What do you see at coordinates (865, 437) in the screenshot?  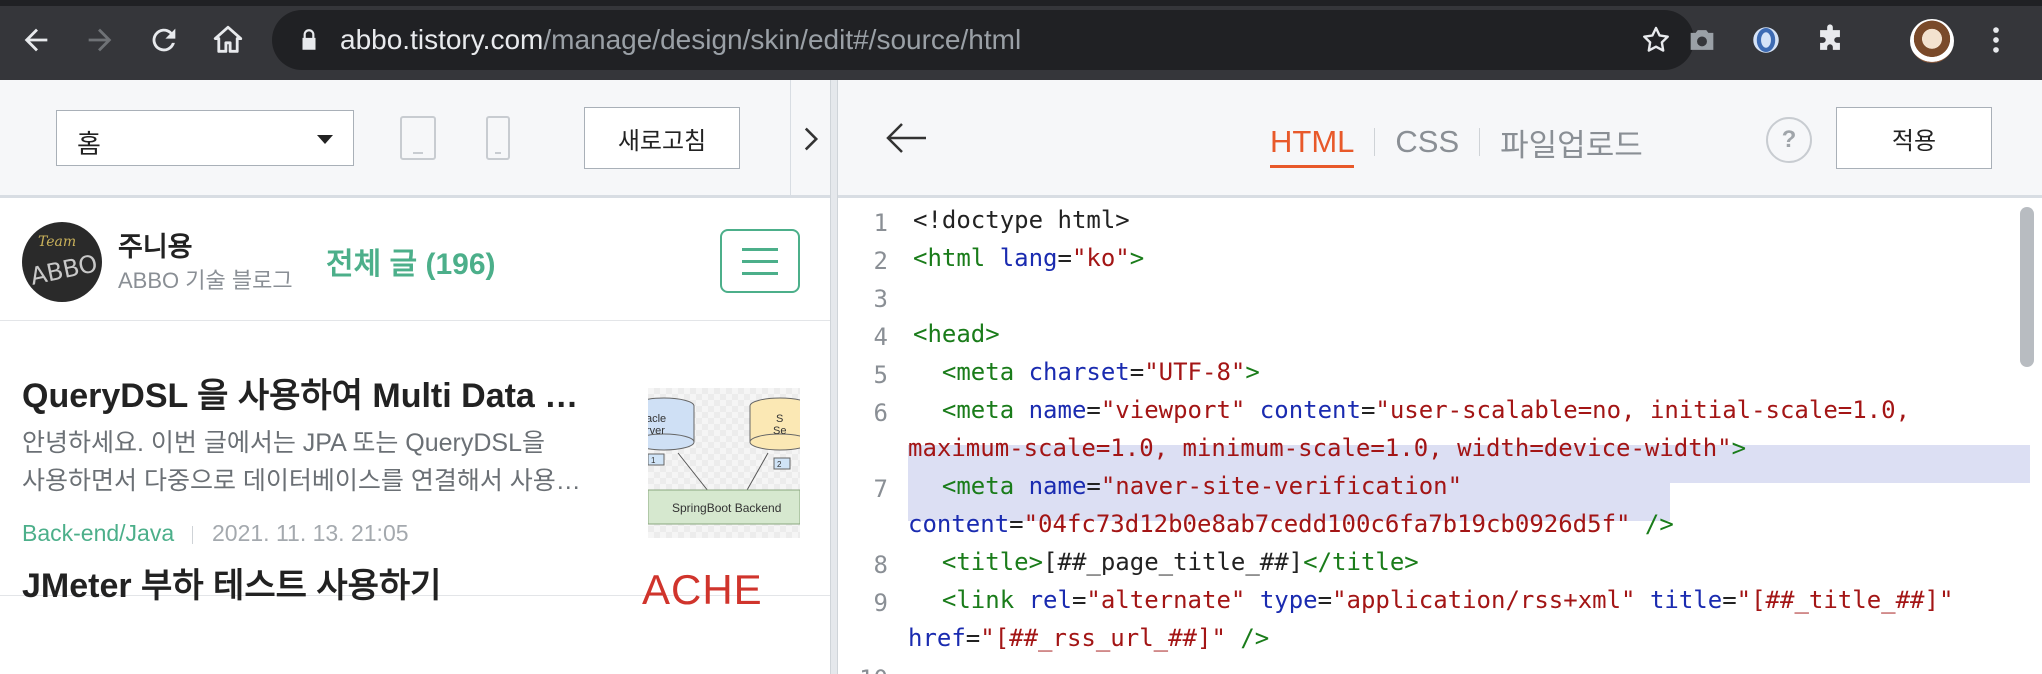 I see `line-number-gutter: 1 2 3 4 5 6 7 8 9 10` at bounding box center [865, 437].